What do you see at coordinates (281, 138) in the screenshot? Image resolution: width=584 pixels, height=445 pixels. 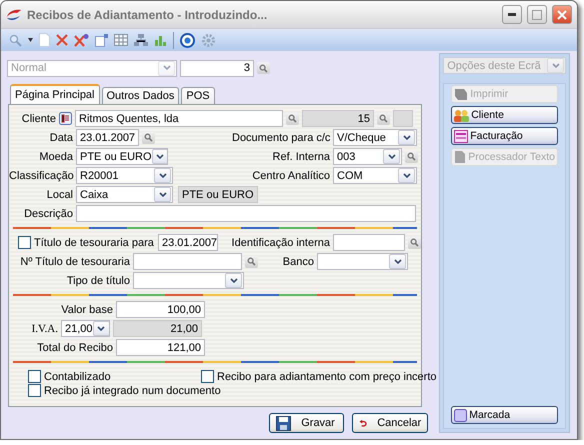 I see `field-label: Documento para c/c` at bounding box center [281, 138].